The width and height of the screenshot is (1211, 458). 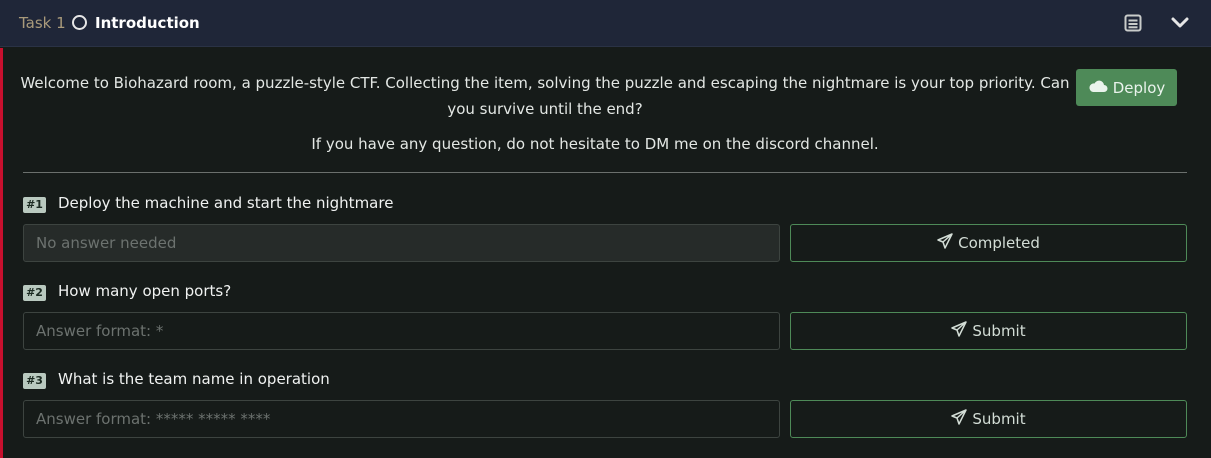 What do you see at coordinates (401, 331) in the screenshot?
I see `answer-input-2: Answer format: *` at bounding box center [401, 331].